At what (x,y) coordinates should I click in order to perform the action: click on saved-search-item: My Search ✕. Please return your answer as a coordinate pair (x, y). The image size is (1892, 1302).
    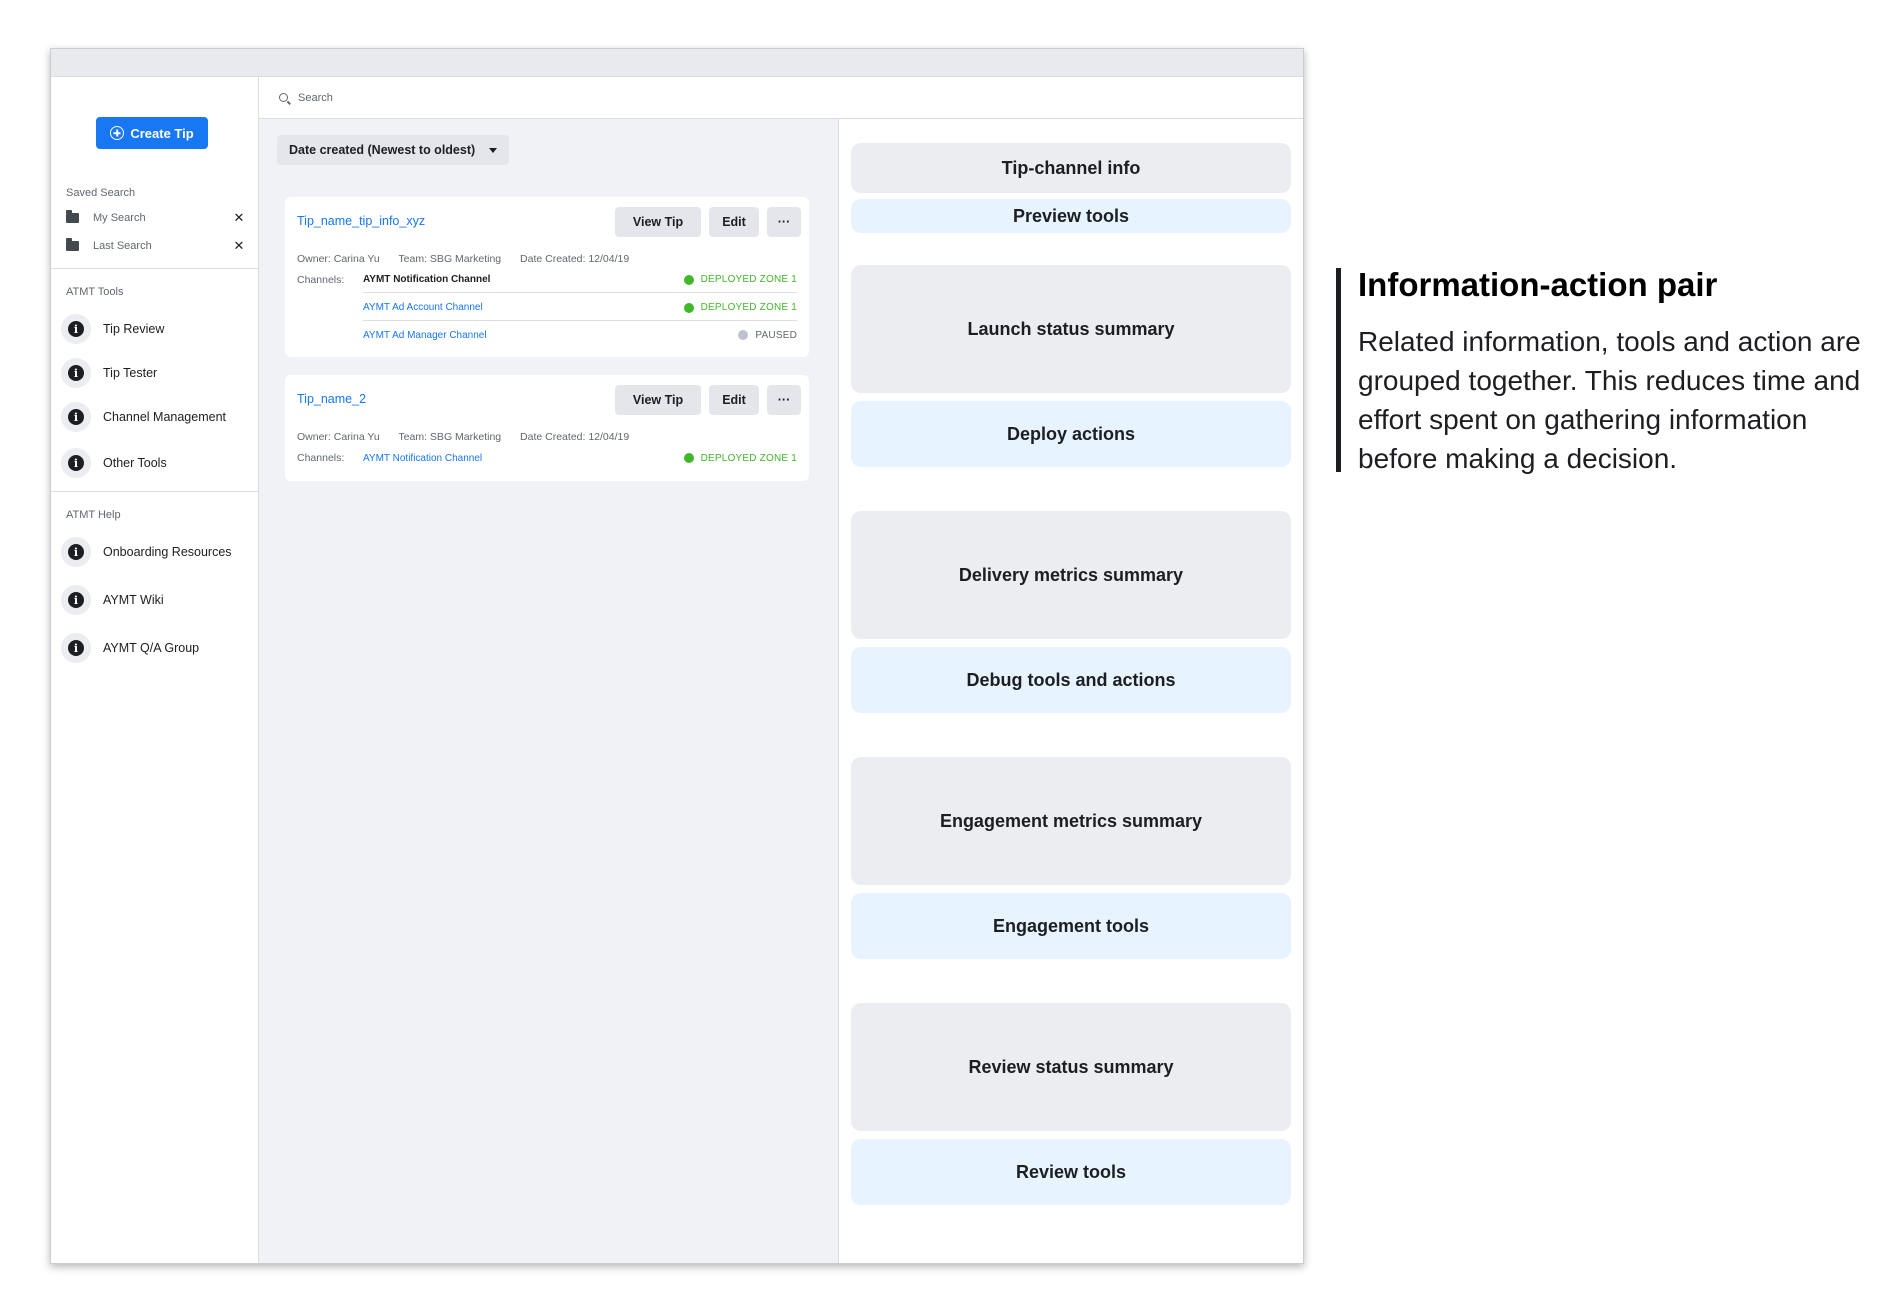
    Looking at the image, I should click on (156, 218).